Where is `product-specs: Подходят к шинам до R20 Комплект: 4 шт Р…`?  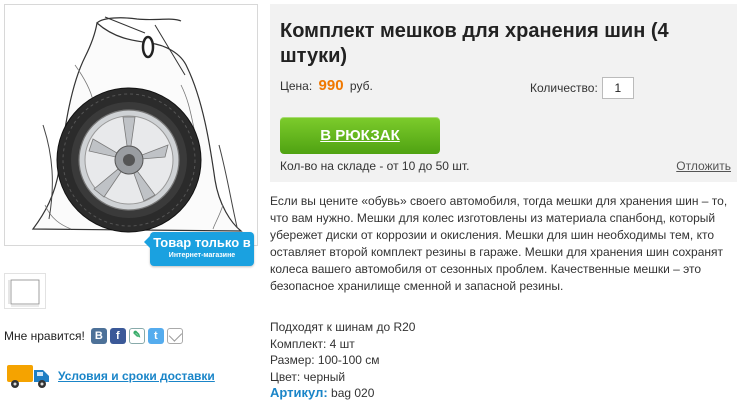 product-specs: Подходят к шинам до R20 Комплект: 4 шт Р… is located at coordinates (342, 360).